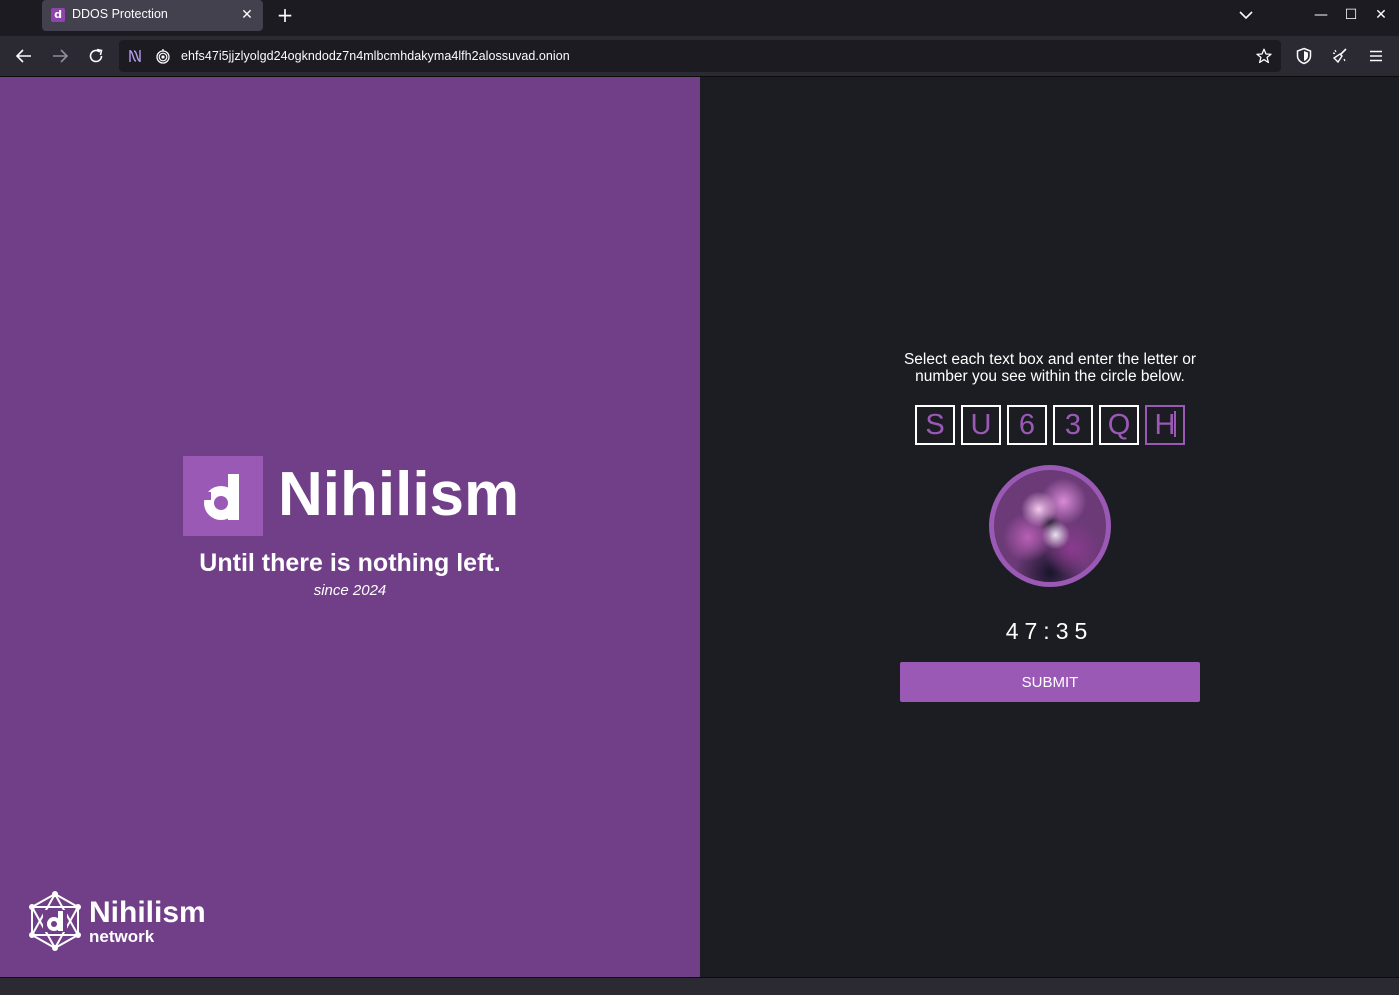 The width and height of the screenshot is (1399, 995). I want to click on captcha-image, so click(1050, 526).